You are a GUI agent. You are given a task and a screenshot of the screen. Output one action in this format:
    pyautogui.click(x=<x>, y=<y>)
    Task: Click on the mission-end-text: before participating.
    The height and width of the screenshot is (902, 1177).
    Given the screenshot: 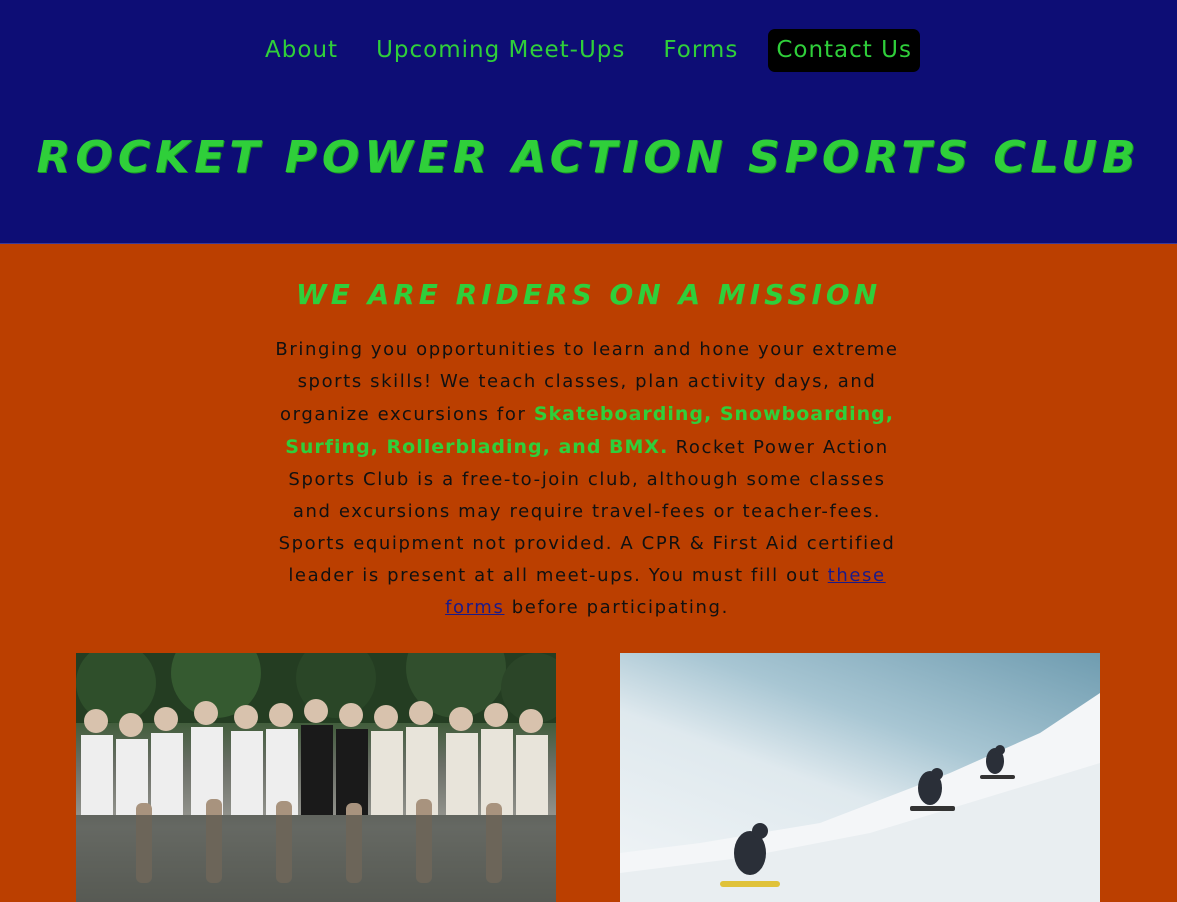 What is the action you would take?
    pyautogui.click(x=616, y=607)
    